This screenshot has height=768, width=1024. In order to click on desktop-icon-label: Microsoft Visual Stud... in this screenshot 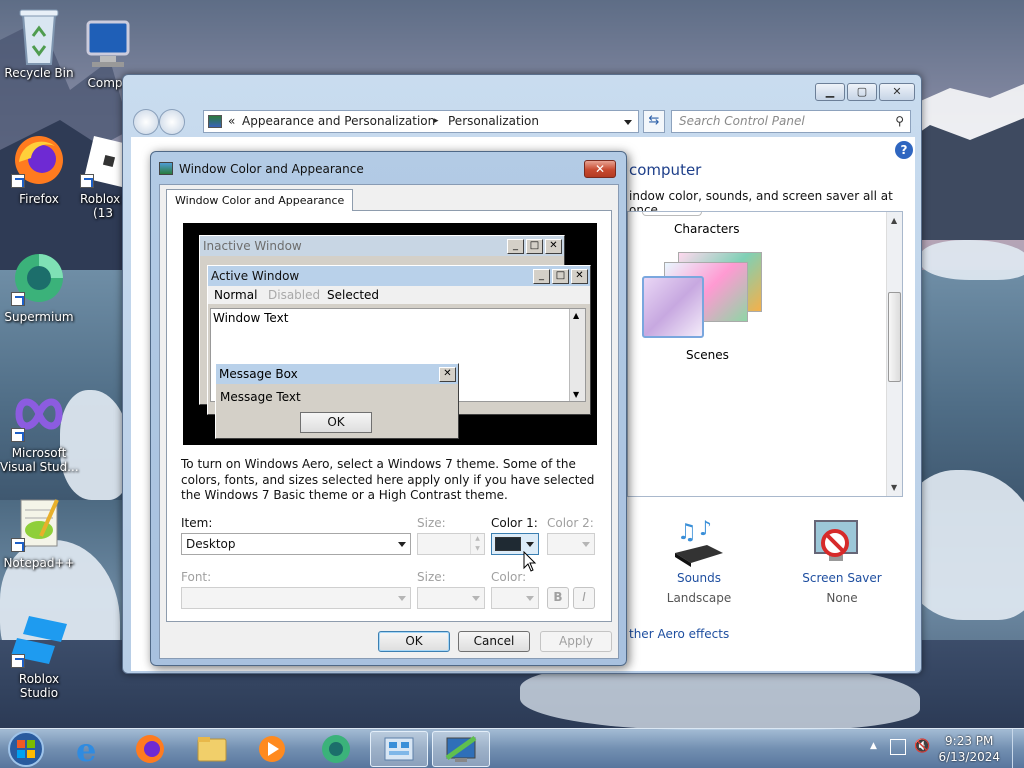, I will do `click(39, 460)`.